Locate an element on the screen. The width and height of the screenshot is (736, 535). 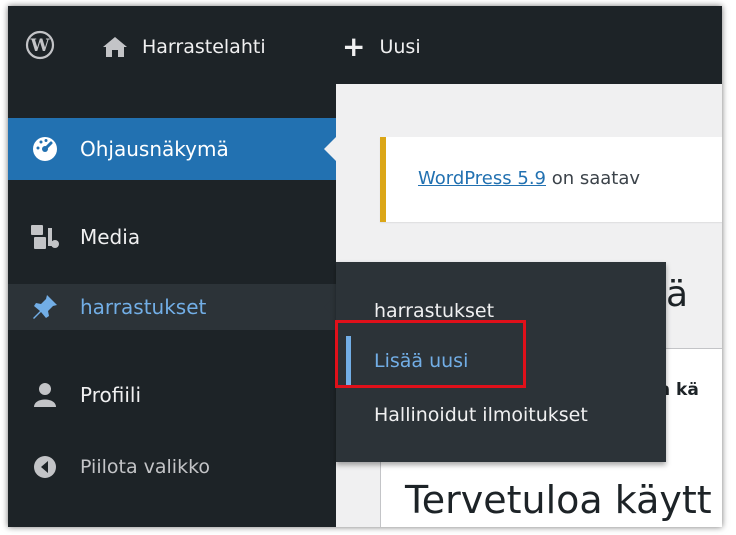
sidebar-item-label: Profiili is located at coordinates (110, 395).